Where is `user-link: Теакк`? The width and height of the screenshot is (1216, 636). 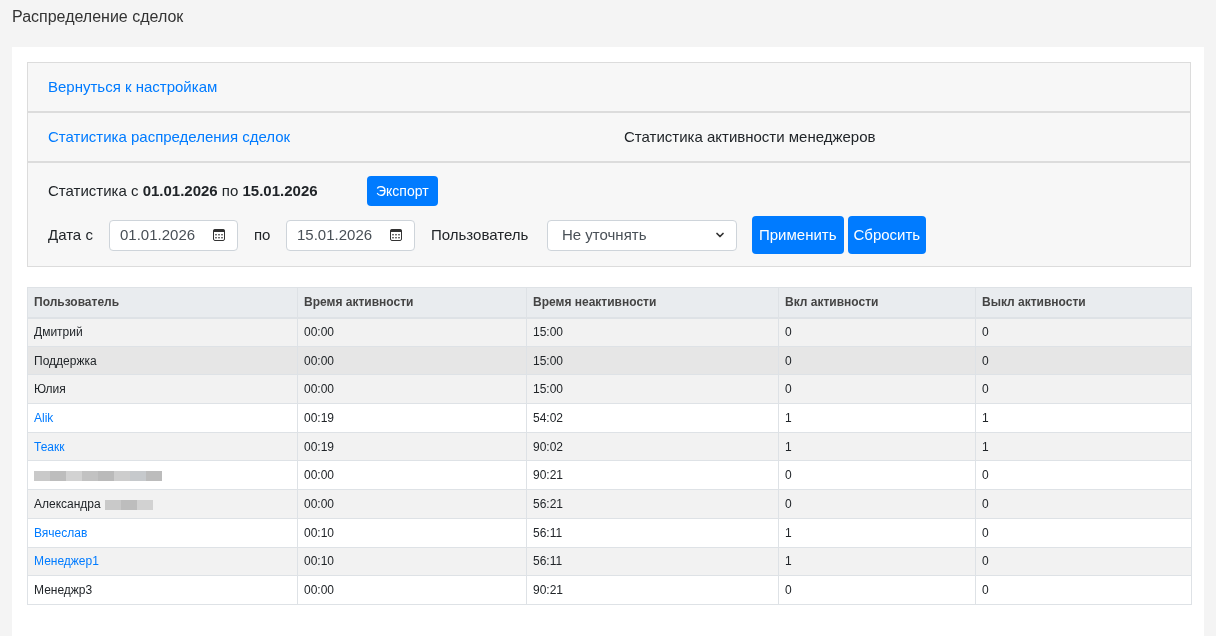 user-link: Теакк is located at coordinates (49, 446).